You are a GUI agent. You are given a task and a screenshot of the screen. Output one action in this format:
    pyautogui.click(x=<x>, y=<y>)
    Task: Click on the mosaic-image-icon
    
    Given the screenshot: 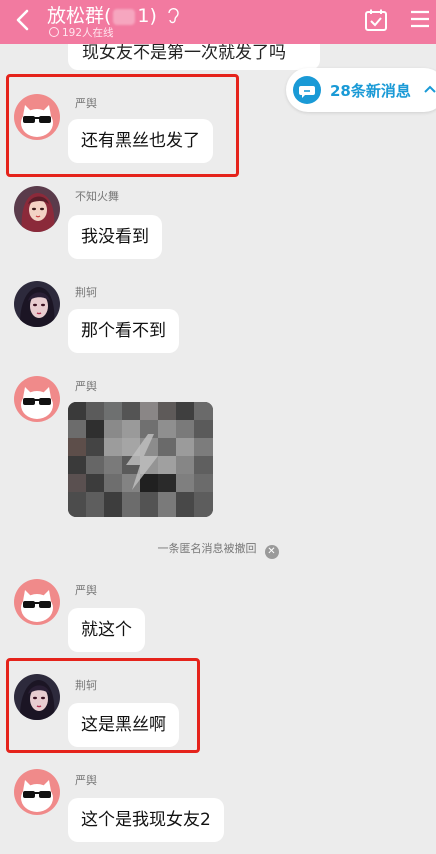 What is the action you would take?
    pyautogui.click(x=140, y=459)
    